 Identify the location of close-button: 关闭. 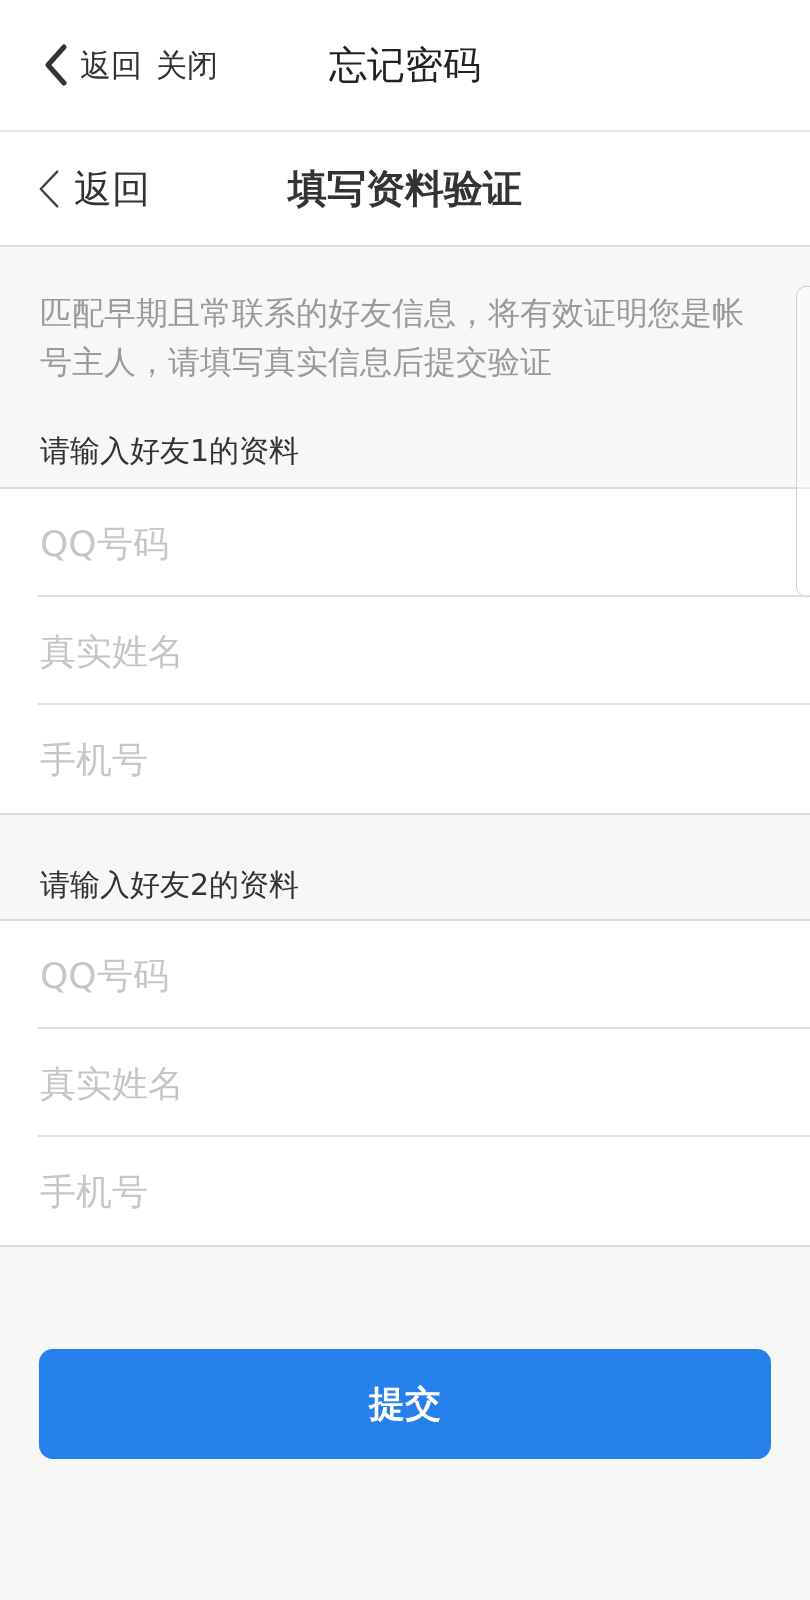
(187, 65).